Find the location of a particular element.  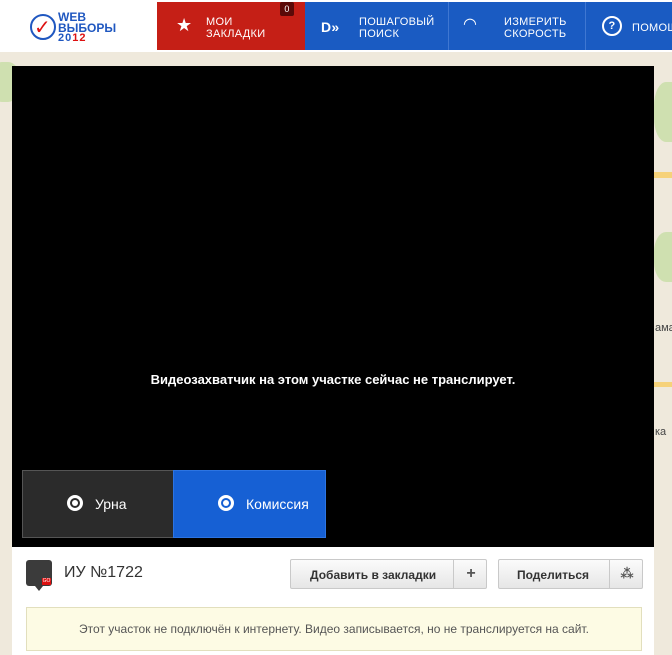

share-button: Поделиться ⁂ is located at coordinates (570, 574).